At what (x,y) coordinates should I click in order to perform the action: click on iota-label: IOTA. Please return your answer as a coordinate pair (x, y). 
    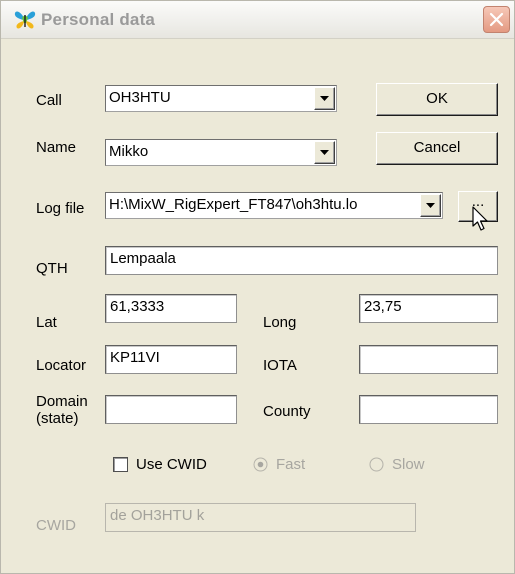
    Looking at the image, I should click on (280, 365).